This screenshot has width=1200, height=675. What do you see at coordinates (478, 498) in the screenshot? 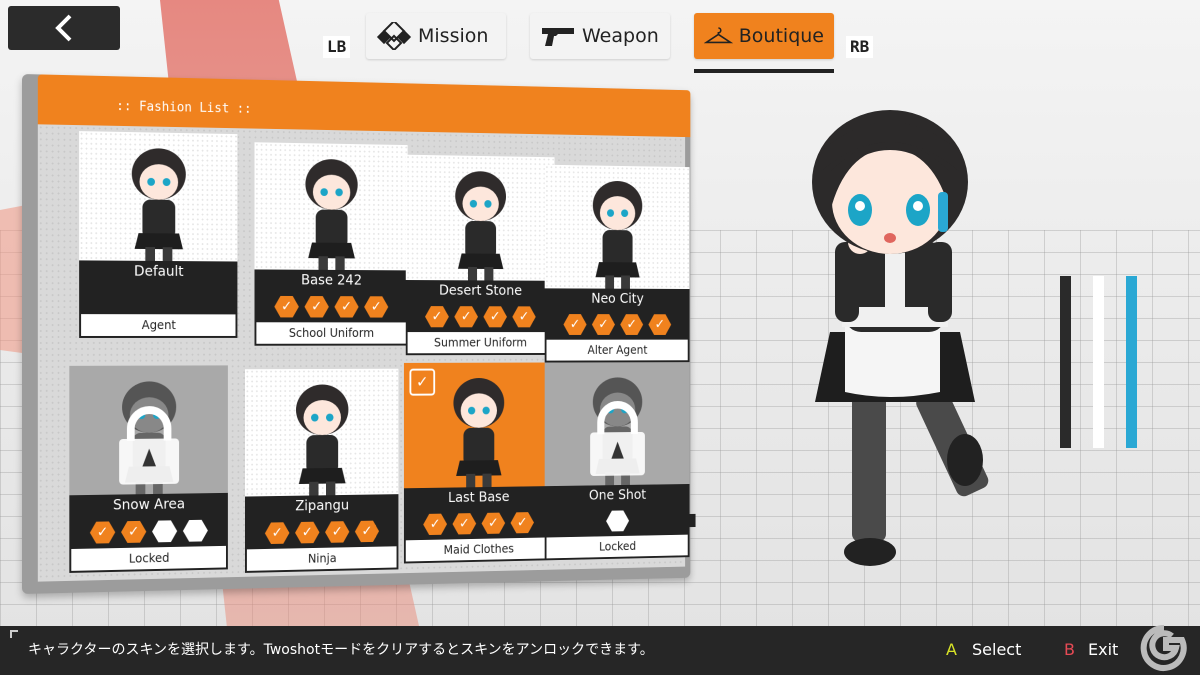
I see `fashion-name: Last Base` at bounding box center [478, 498].